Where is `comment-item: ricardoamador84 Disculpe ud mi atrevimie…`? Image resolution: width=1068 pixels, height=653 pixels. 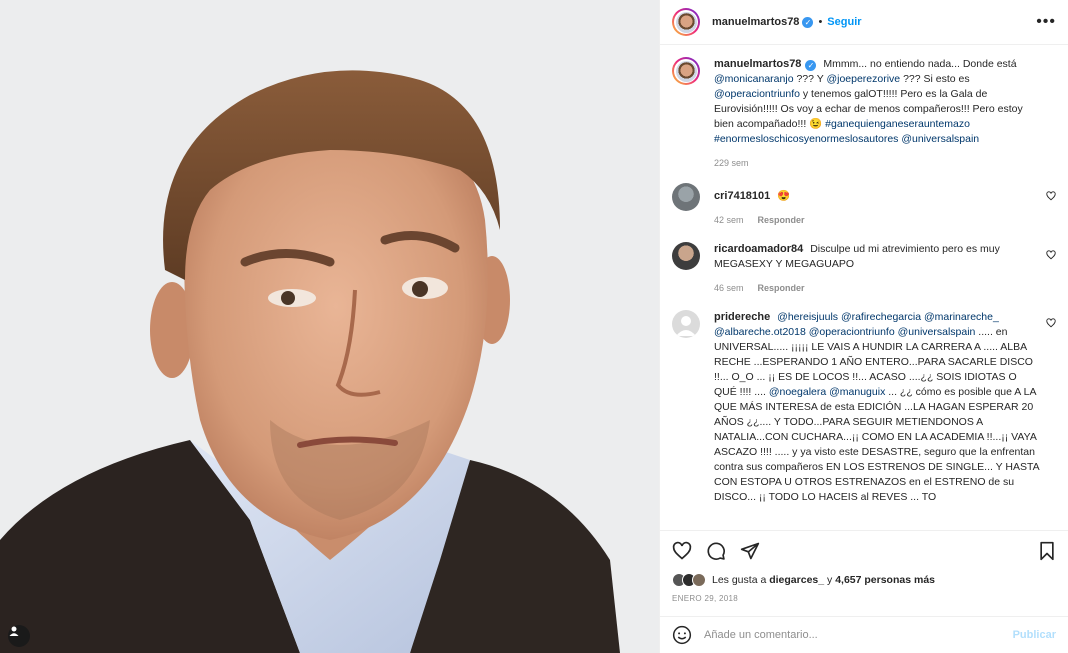
comment-item: ricardoamador84 Disculpe ud mi atrevimie… is located at coordinates (864, 269).